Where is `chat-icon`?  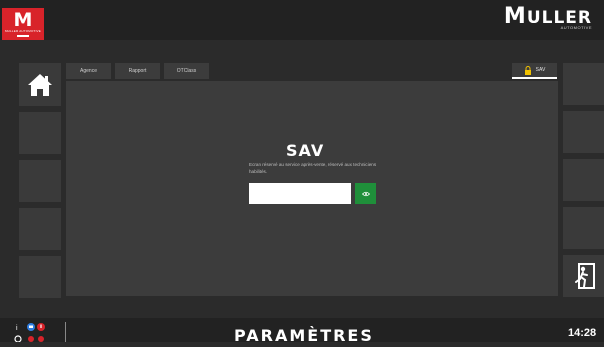
chat-icon is located at coordinates (31, 327).